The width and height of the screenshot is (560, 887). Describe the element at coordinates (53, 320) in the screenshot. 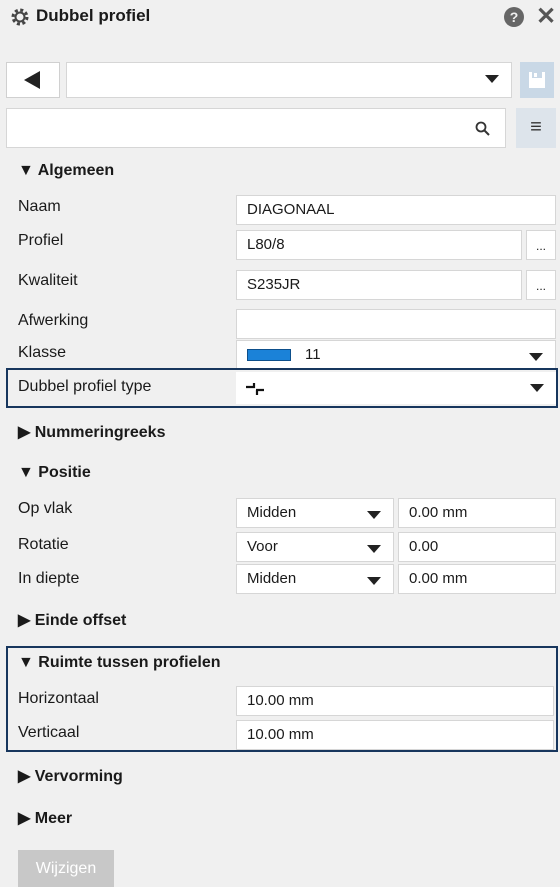

I see `afwerking-label: Afwerking` at that location.